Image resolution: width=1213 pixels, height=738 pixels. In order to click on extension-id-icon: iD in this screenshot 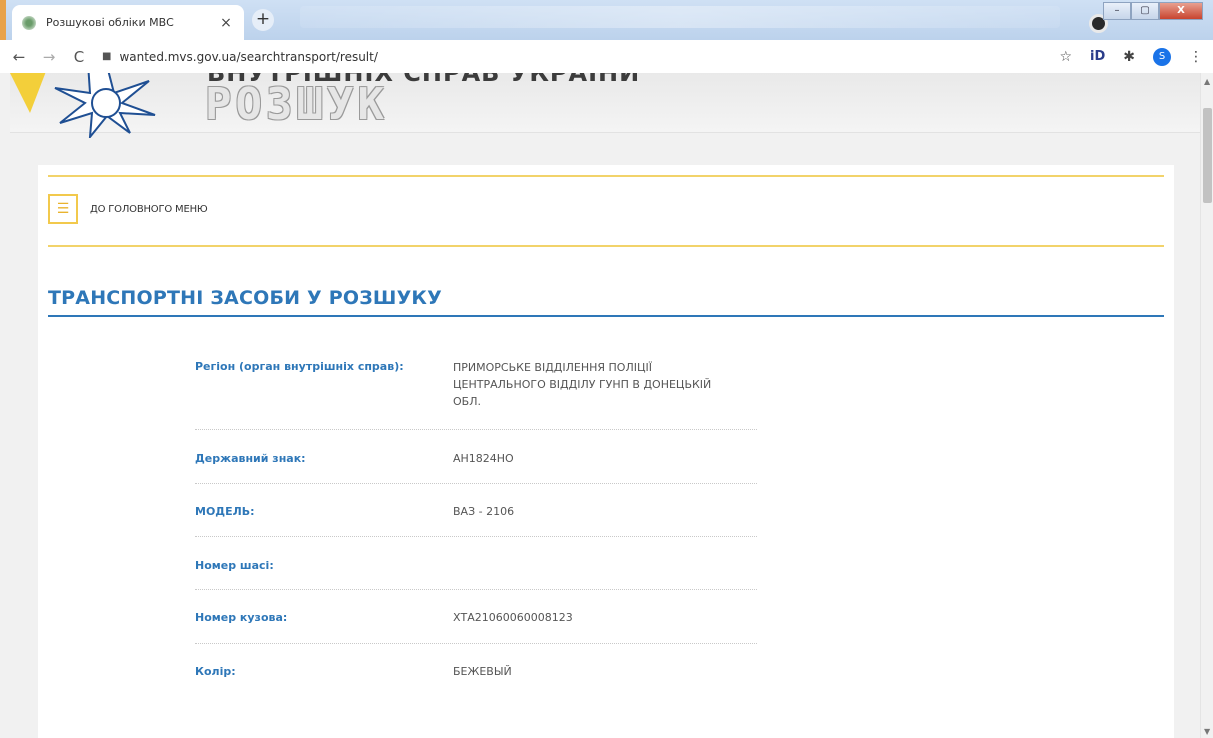, I will do `click(1097, 56)`.